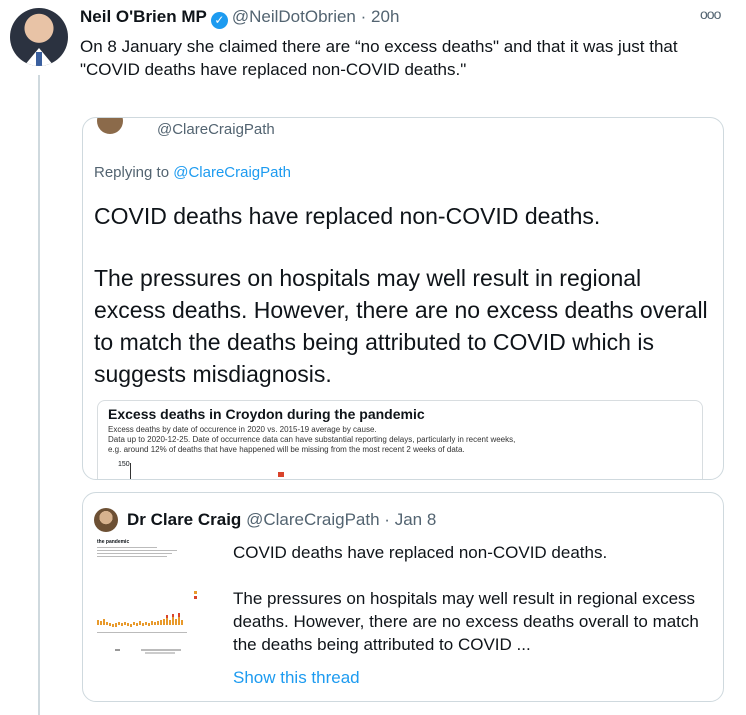 The height and width of the screenshot is (715, 746). Describe the element at coordinates (184, 519) in the screenshot. I see `quoted-author-name: Dr Clare Craig` at that location.